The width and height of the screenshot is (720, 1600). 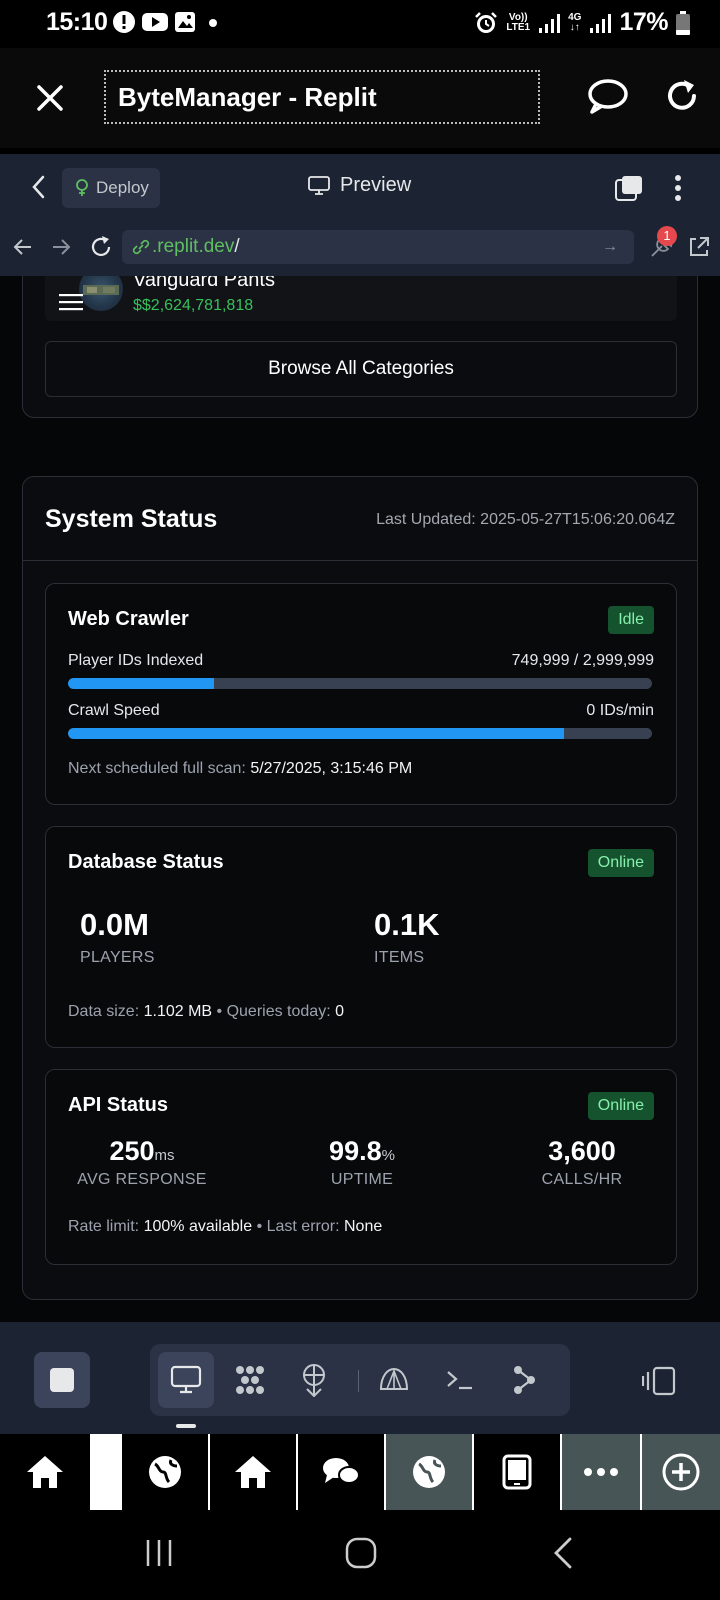 What do you see at coordinates (683, 22) in the screenshot?
I see `battery-icon` at bounding box center [683, 22].